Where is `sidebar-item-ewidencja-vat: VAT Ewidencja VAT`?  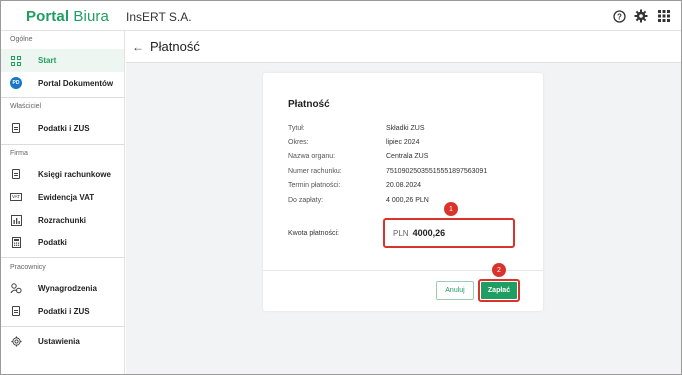
sidebar-item-ewidencja-vat: VAT Ewidencja VAT is located at coordinates (62, 197).